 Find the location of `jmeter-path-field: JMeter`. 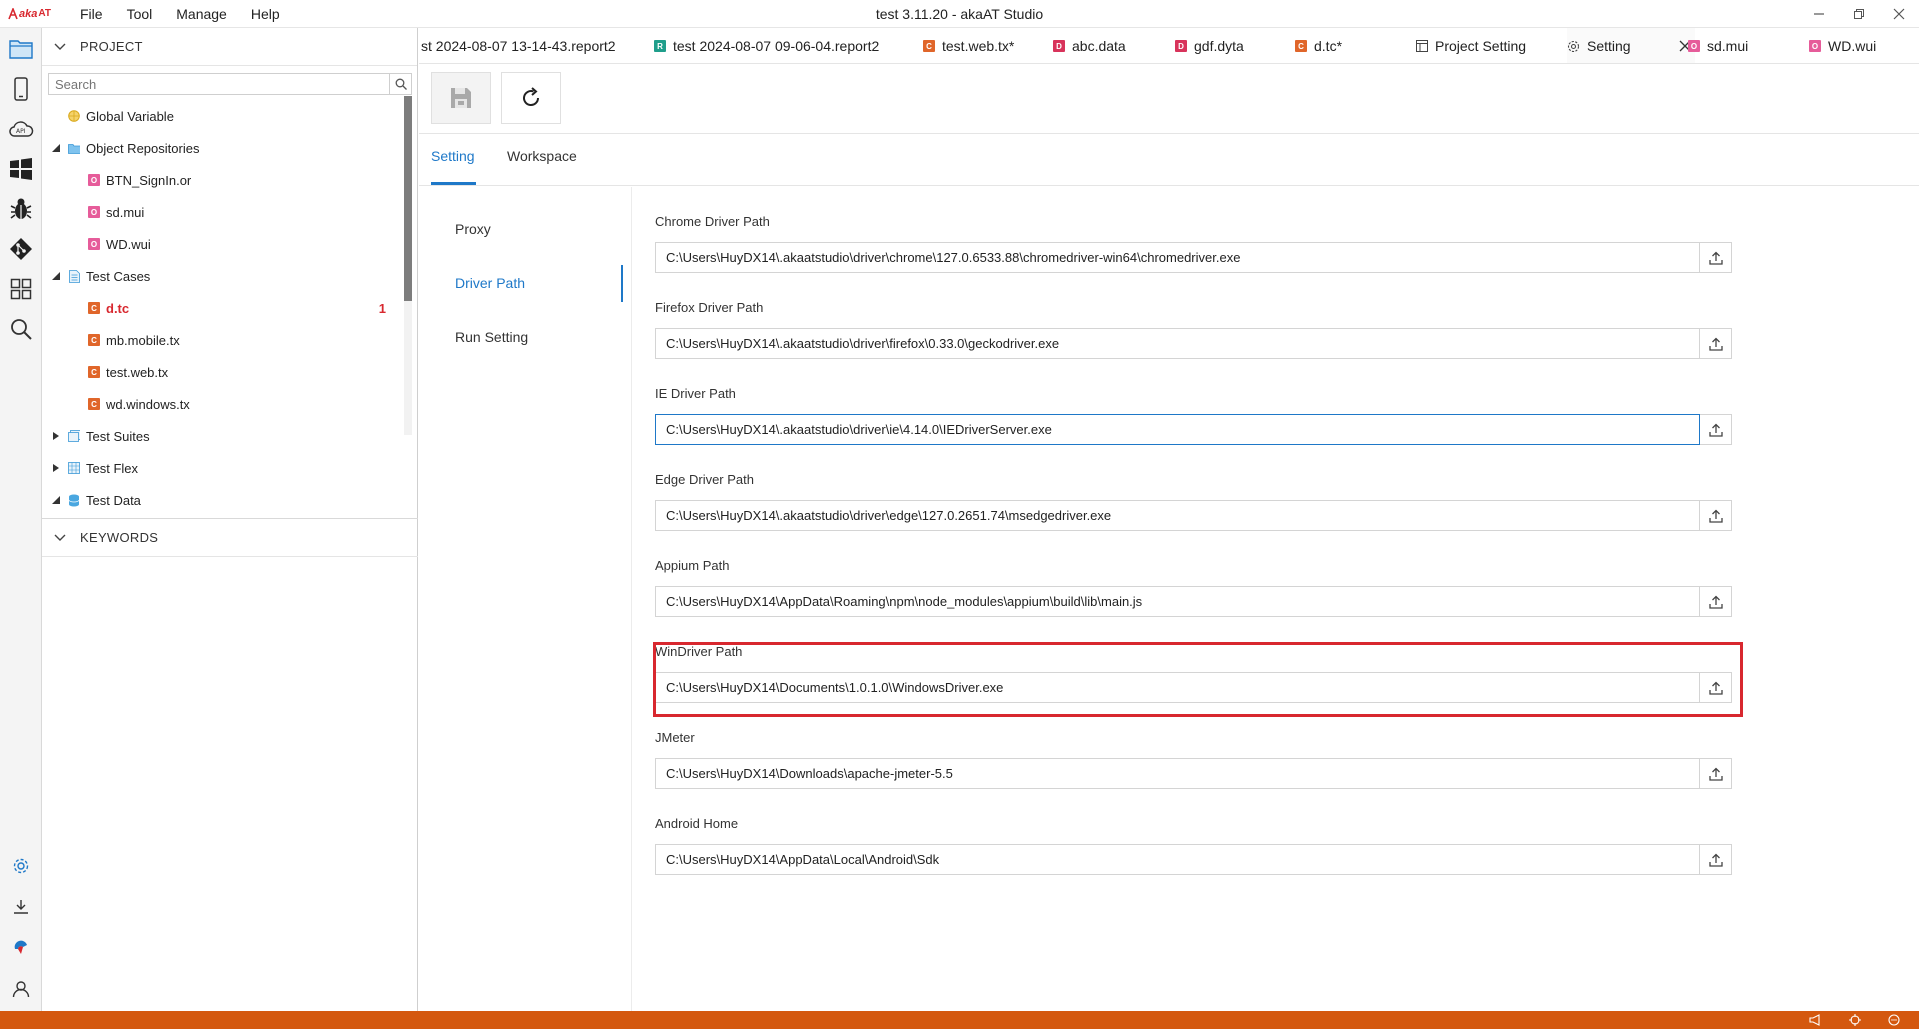

jmeter-path-field: JMeter is located at coordinates (1195, 758).